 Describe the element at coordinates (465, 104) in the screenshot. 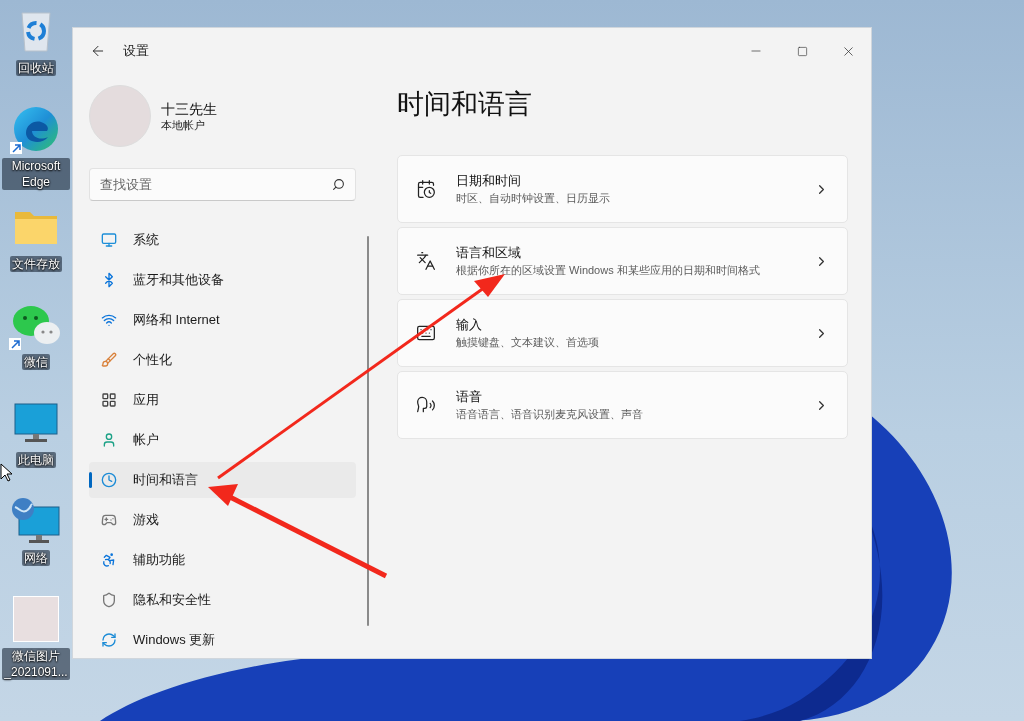

I see `page-title: 时间和语言` at that location.